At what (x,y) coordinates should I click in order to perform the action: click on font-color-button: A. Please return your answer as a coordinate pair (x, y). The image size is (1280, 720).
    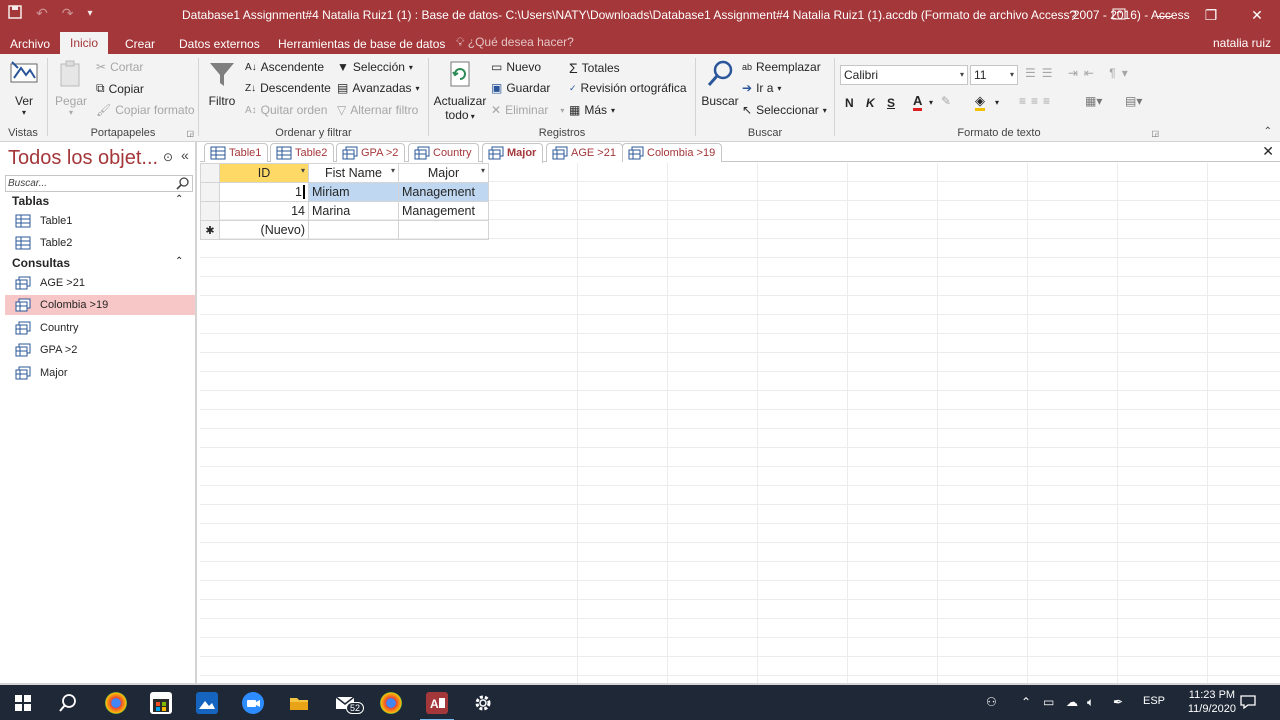
    Looking at the image, I should click on (918, 102).